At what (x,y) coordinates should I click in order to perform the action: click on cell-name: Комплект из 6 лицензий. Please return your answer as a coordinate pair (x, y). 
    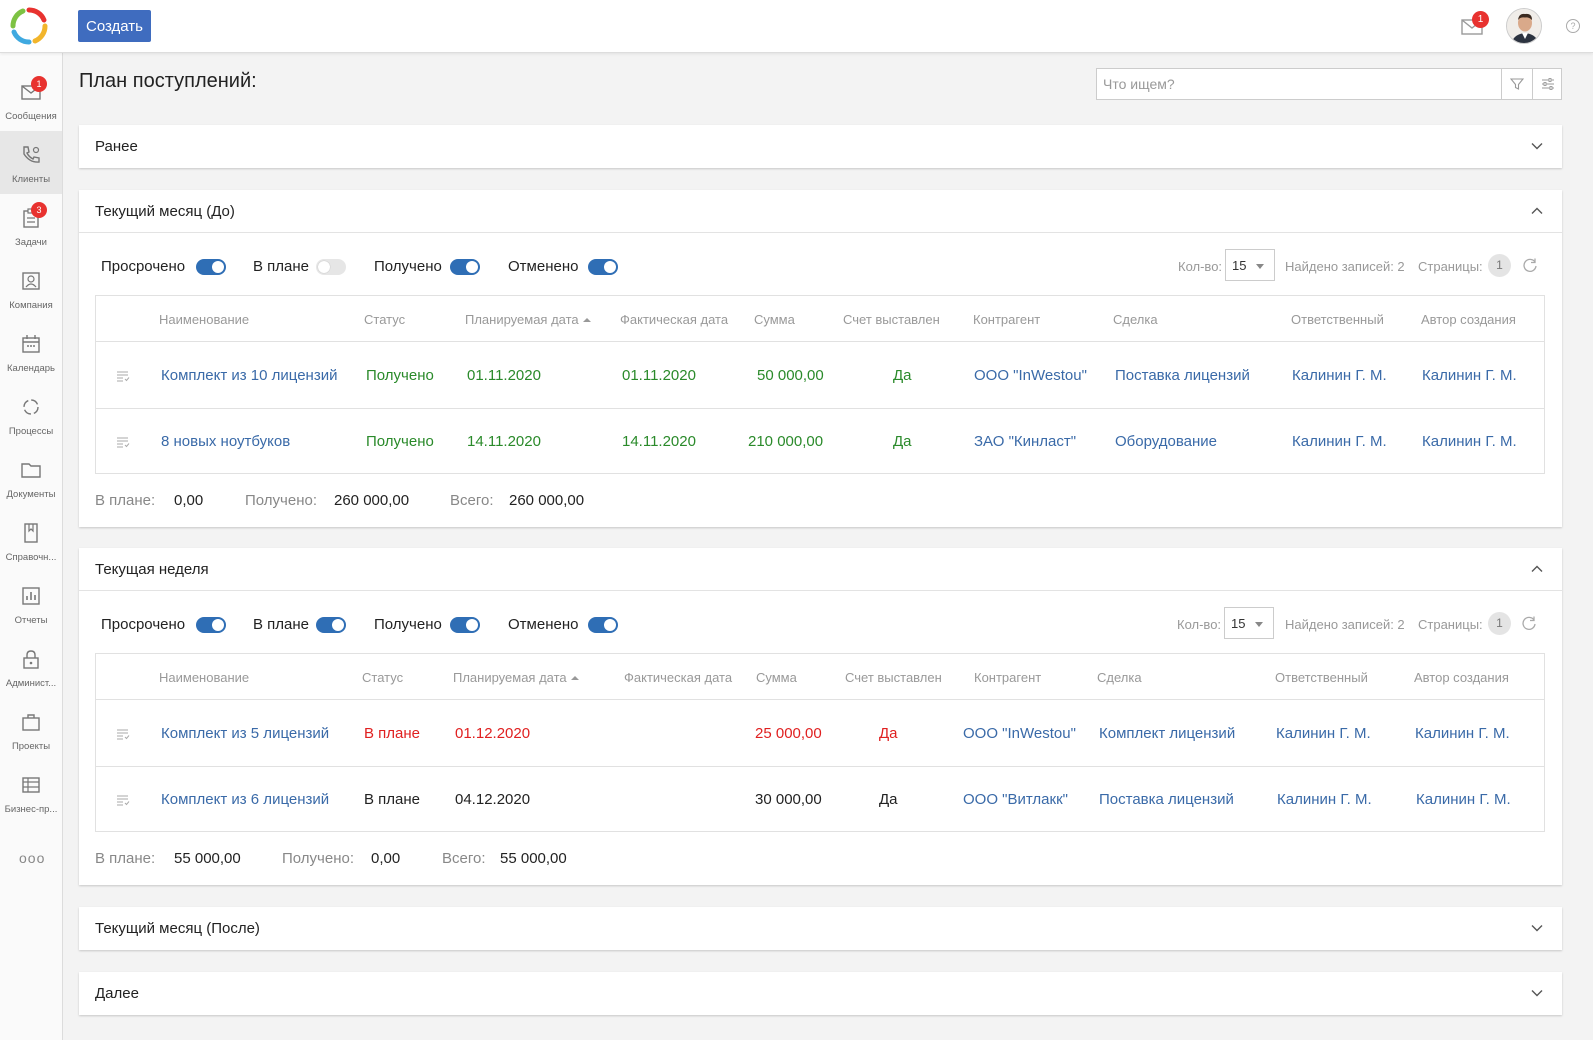
    Looking at the image, I should click on (245, 799).